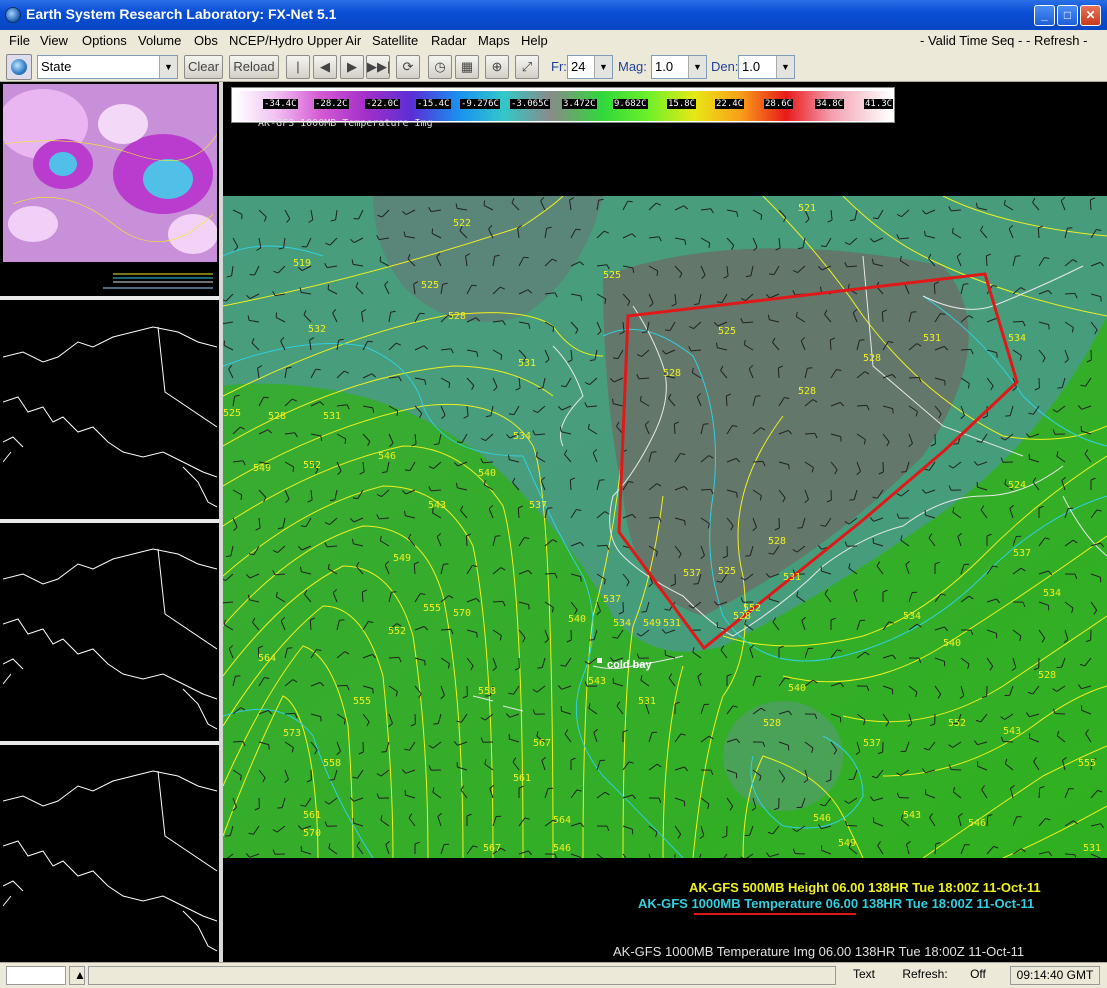 This screenshot has height=988, width=1107. Describe the element at coordinates (925, 974) in the screenshot. I see `refresh-label: Refresh:` at that location.